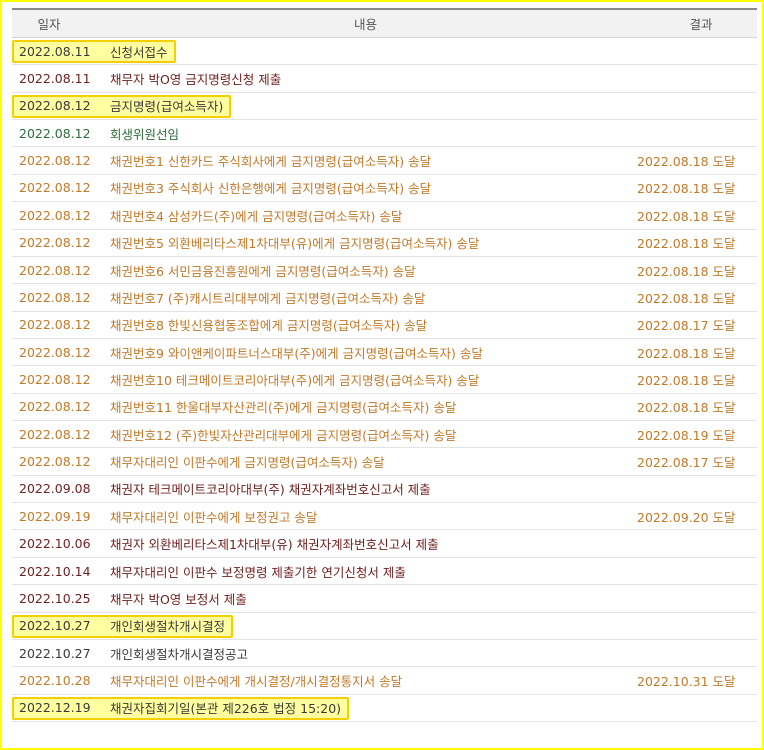 The image size is (764, 750). I want to click on row-content: 채권번호12 (주)한빛자산관리대부에게 금지명령(급여소득자) 송달, so click(283, 435).